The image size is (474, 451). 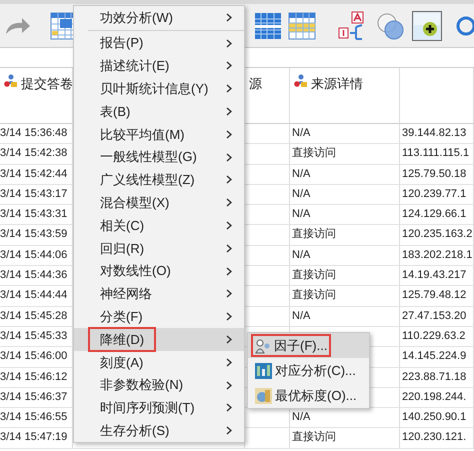 What do you see at coordinates (159, 17) in the screenshot?
I see `menu-item: 功效分析(W)` at bounding box center [159, 17].